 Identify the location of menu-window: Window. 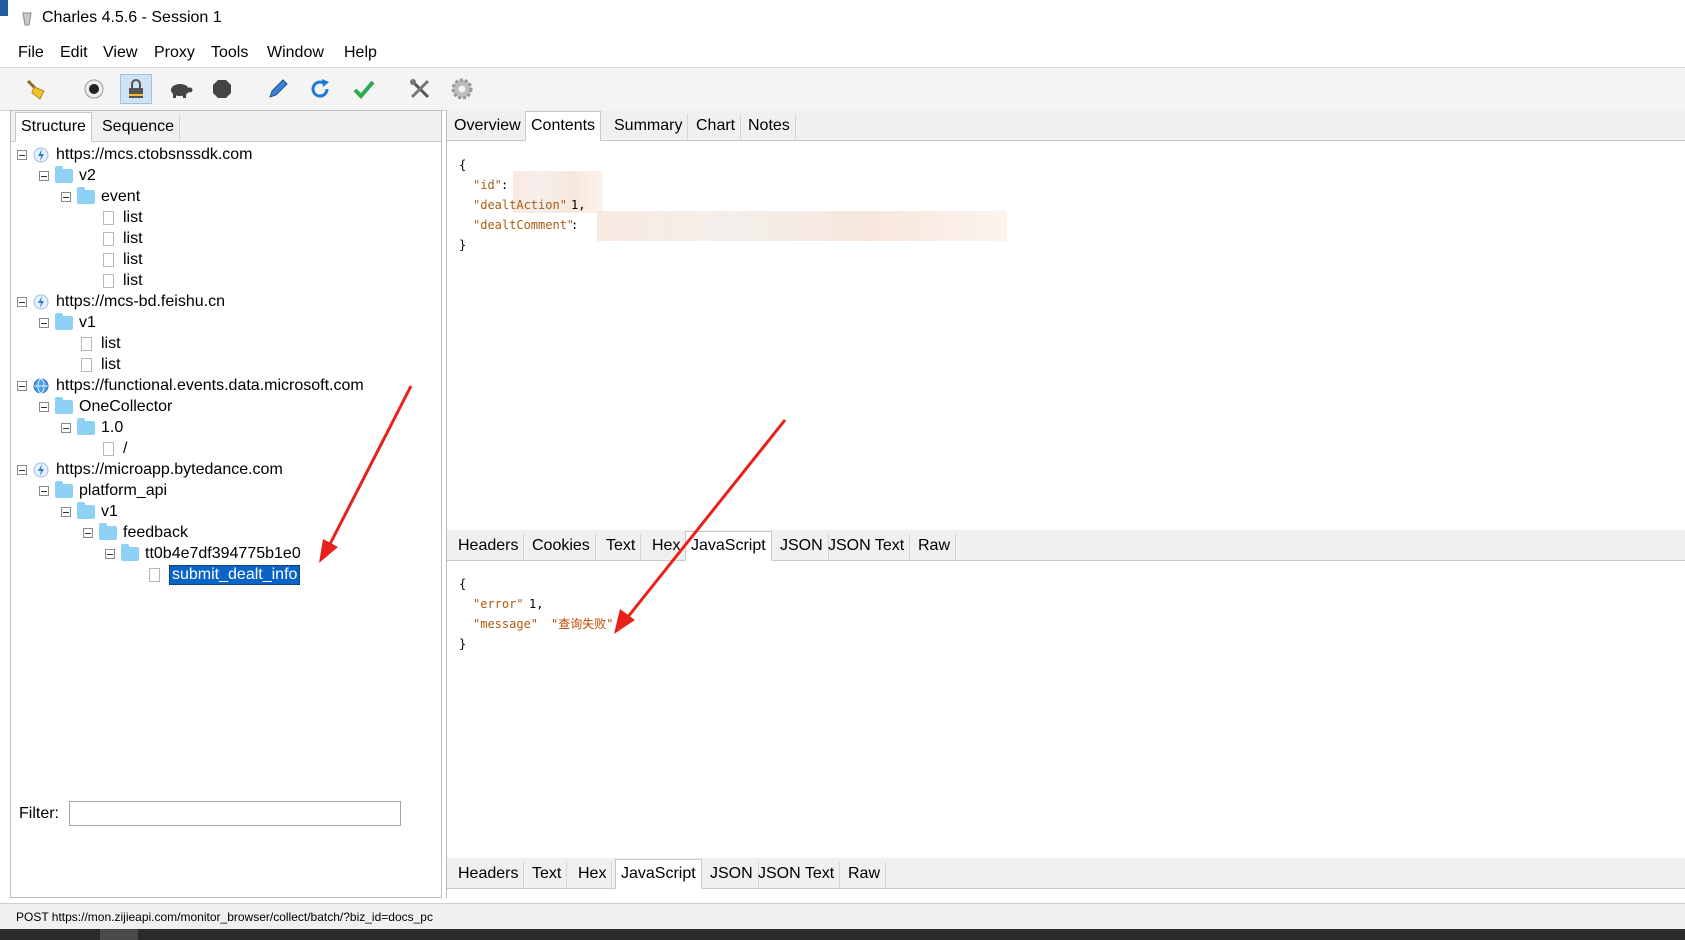
(295, 53).